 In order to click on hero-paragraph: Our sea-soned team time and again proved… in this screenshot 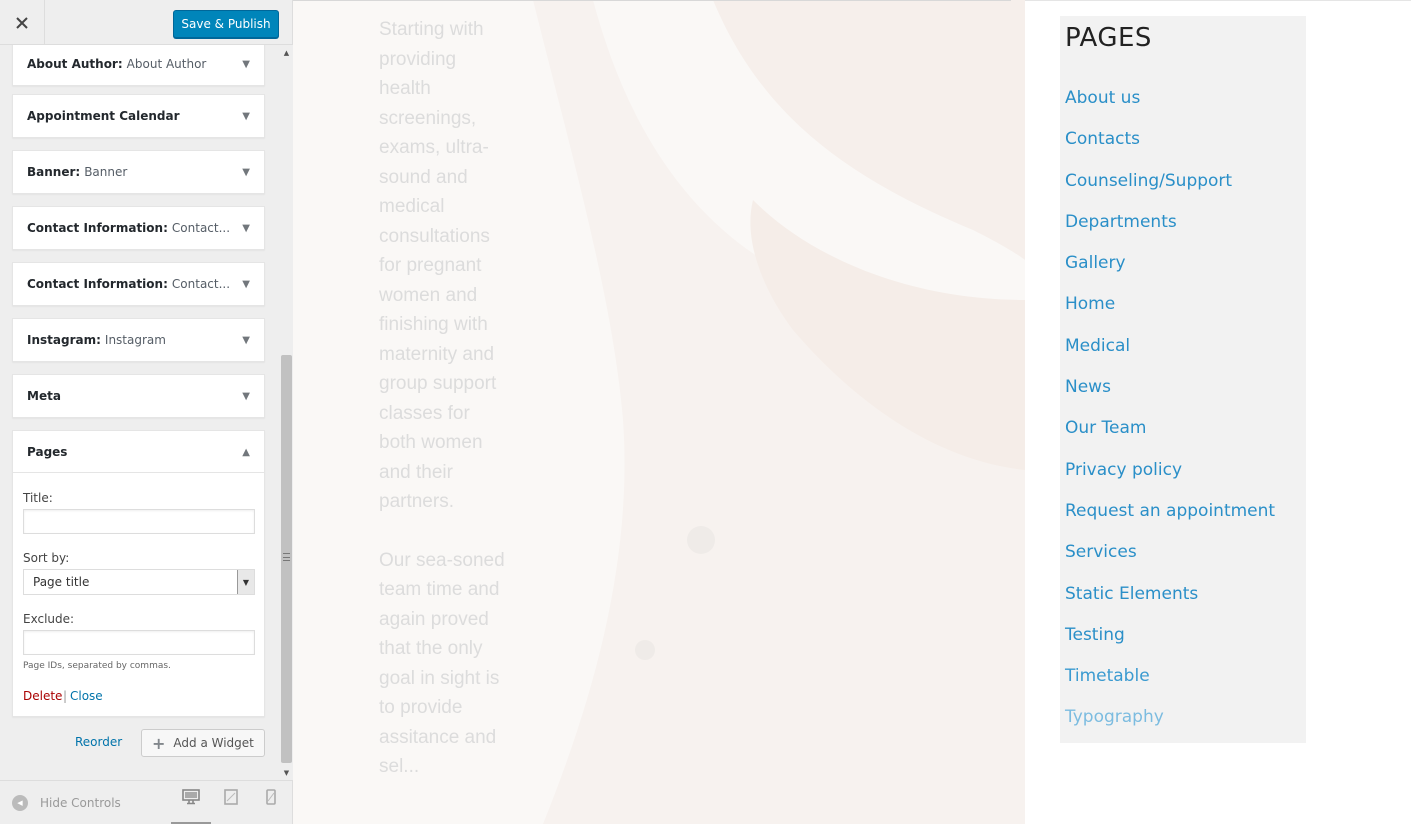, I will do `click(442, 663)`.